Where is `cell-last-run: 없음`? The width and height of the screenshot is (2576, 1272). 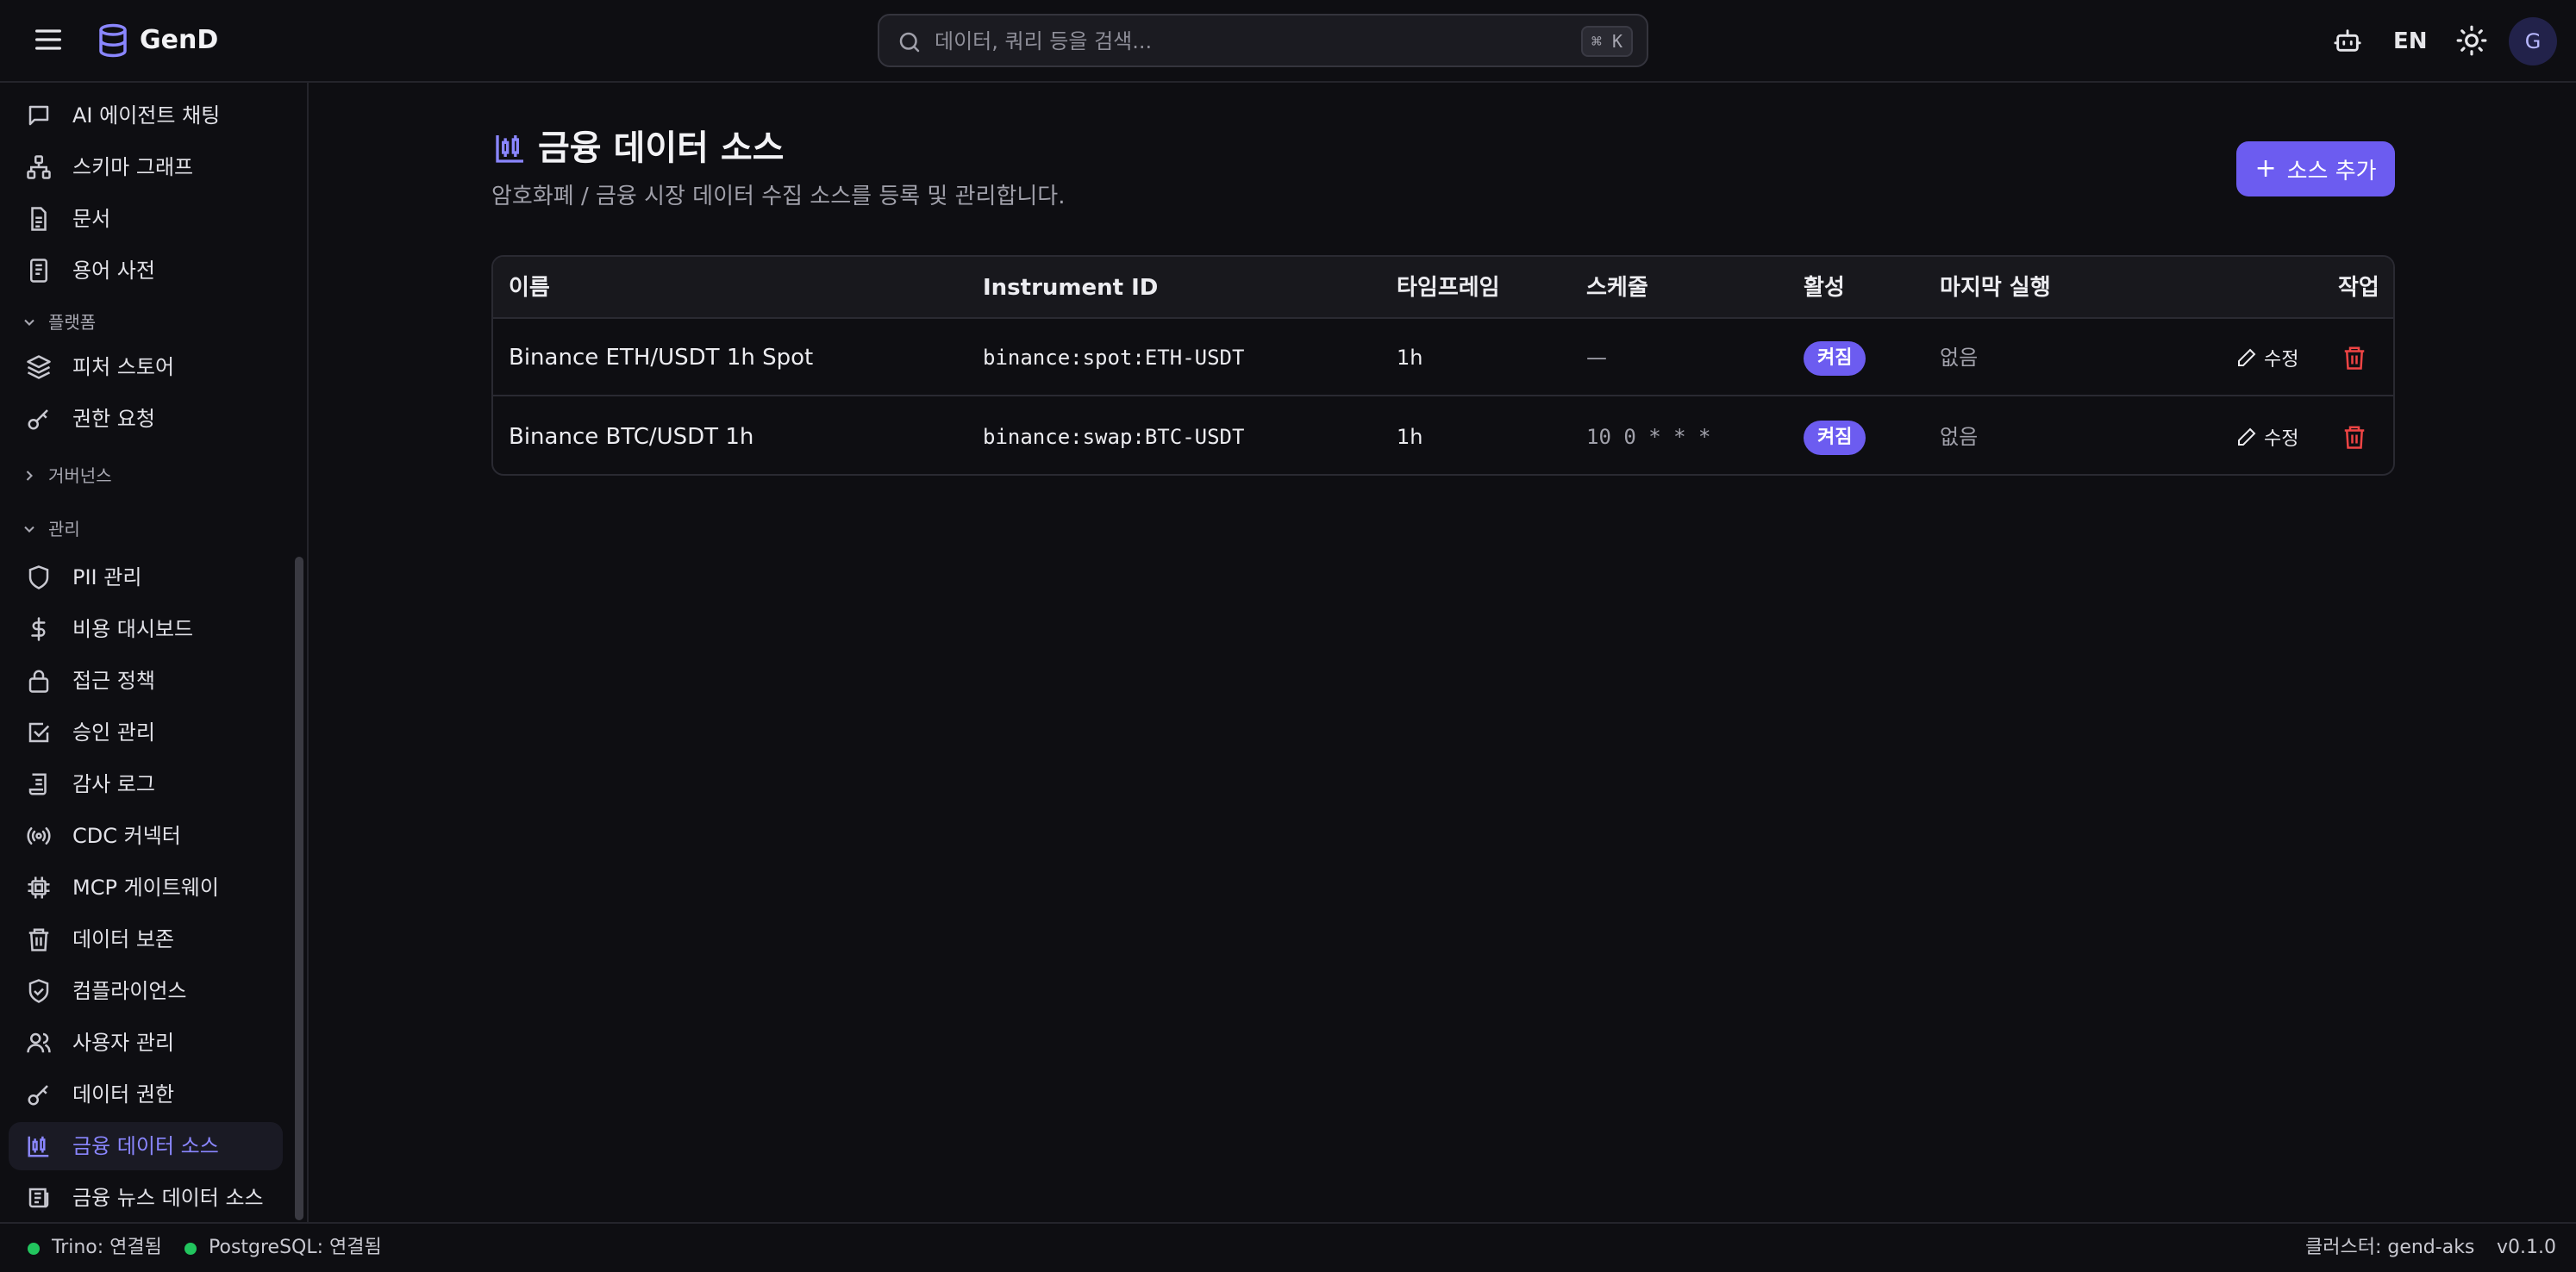
cell-last-run: 없음 is located at coordinates (1959, 358).